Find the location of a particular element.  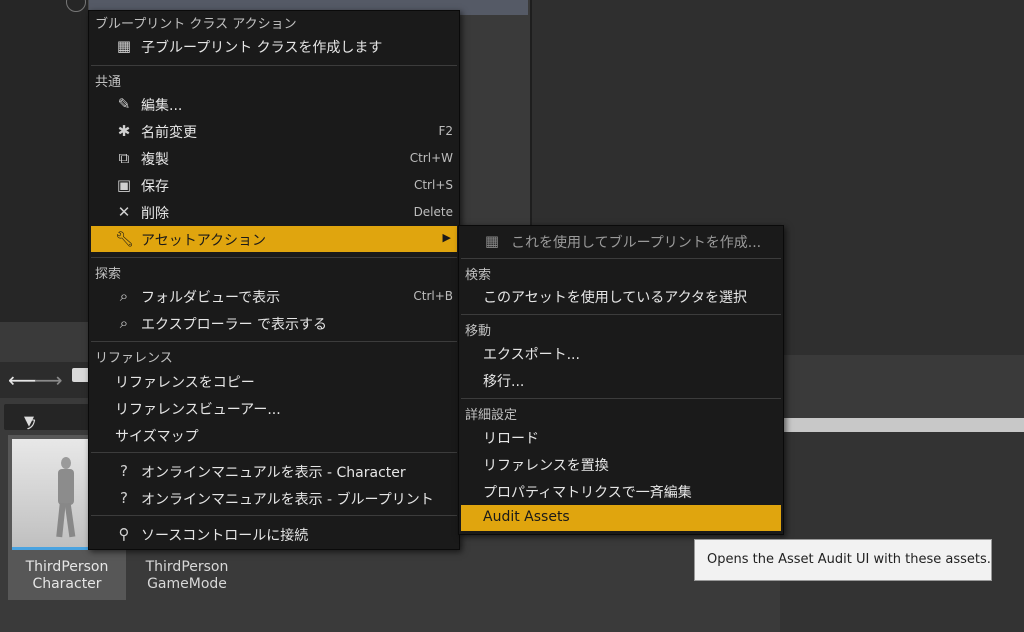

docs-character-item: ? オンラインマニュアルを表示 - Character is located at coordinates (274, 471).